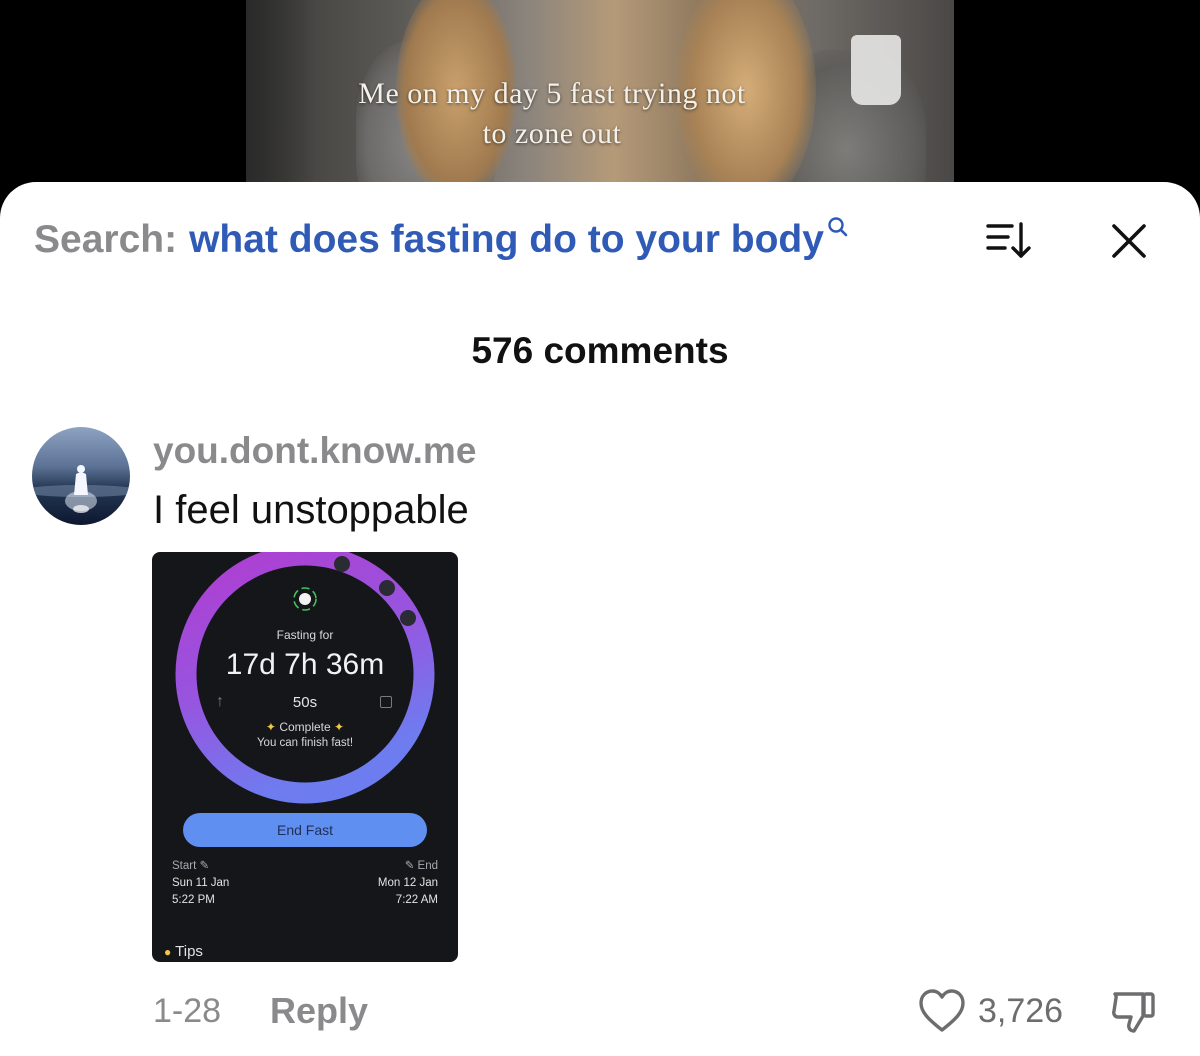  What do you see at coordinates (552, 133) in the screenshot?
I see `video-caption-line-2: to zone out` at bounding box center [552, 133].